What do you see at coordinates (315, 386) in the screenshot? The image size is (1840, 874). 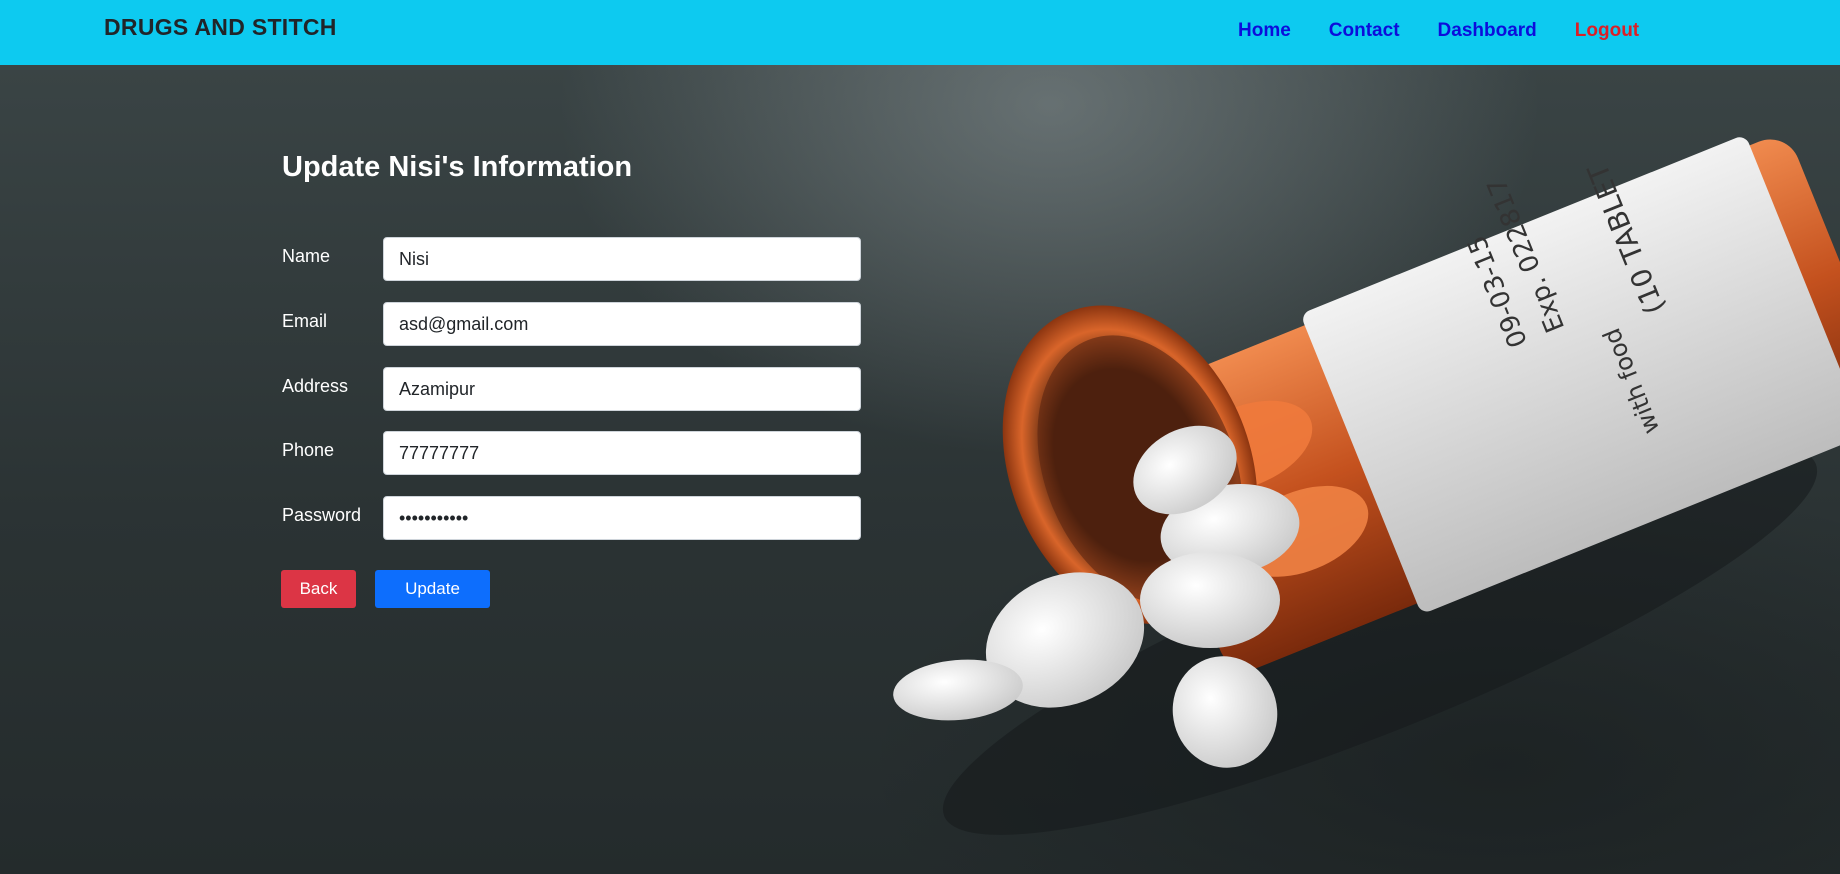 I see `address-label: Address` at bounding box center [315, 386].